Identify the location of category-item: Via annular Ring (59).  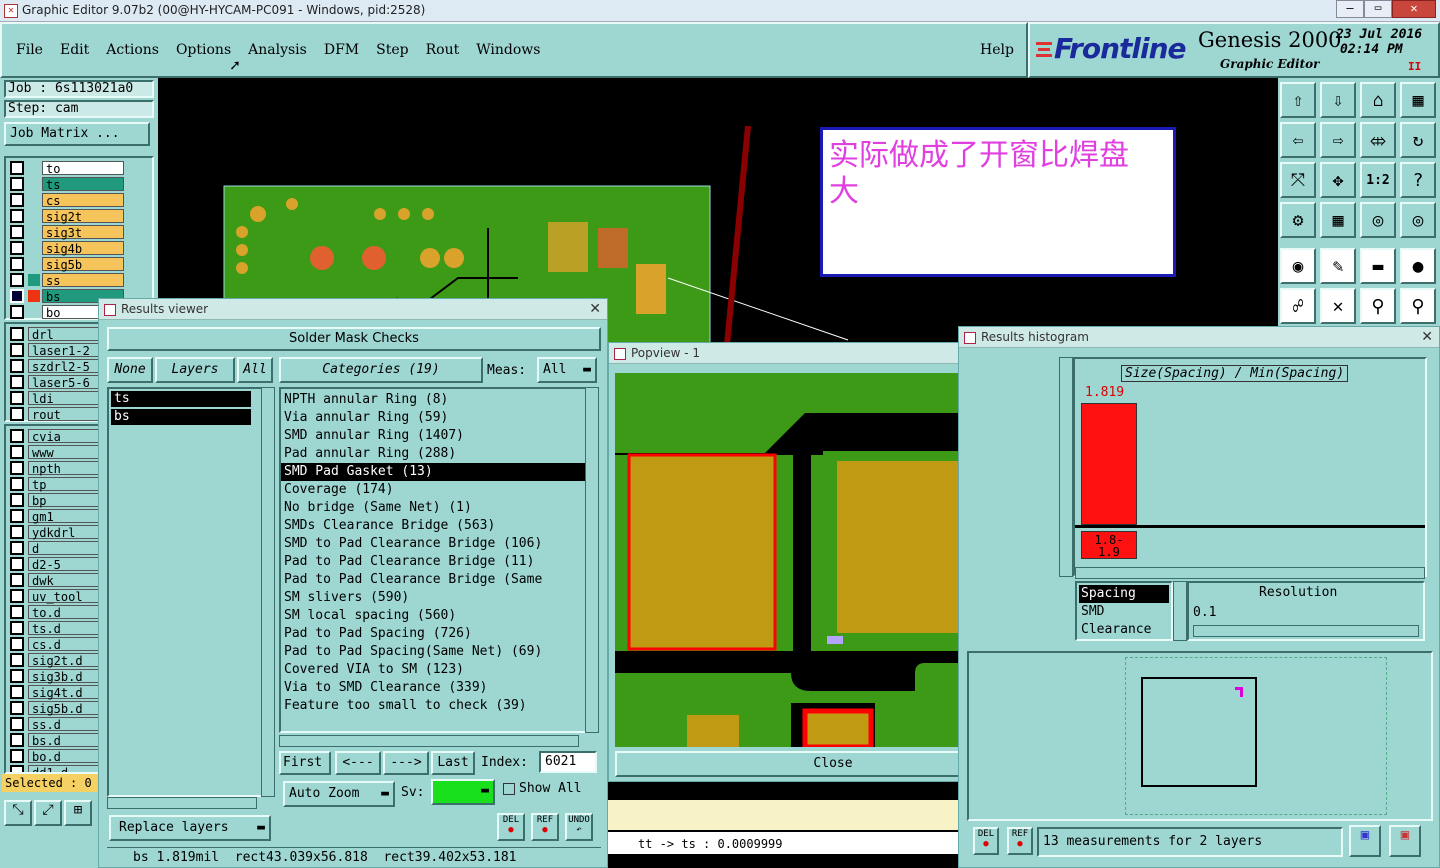
(439, 418).